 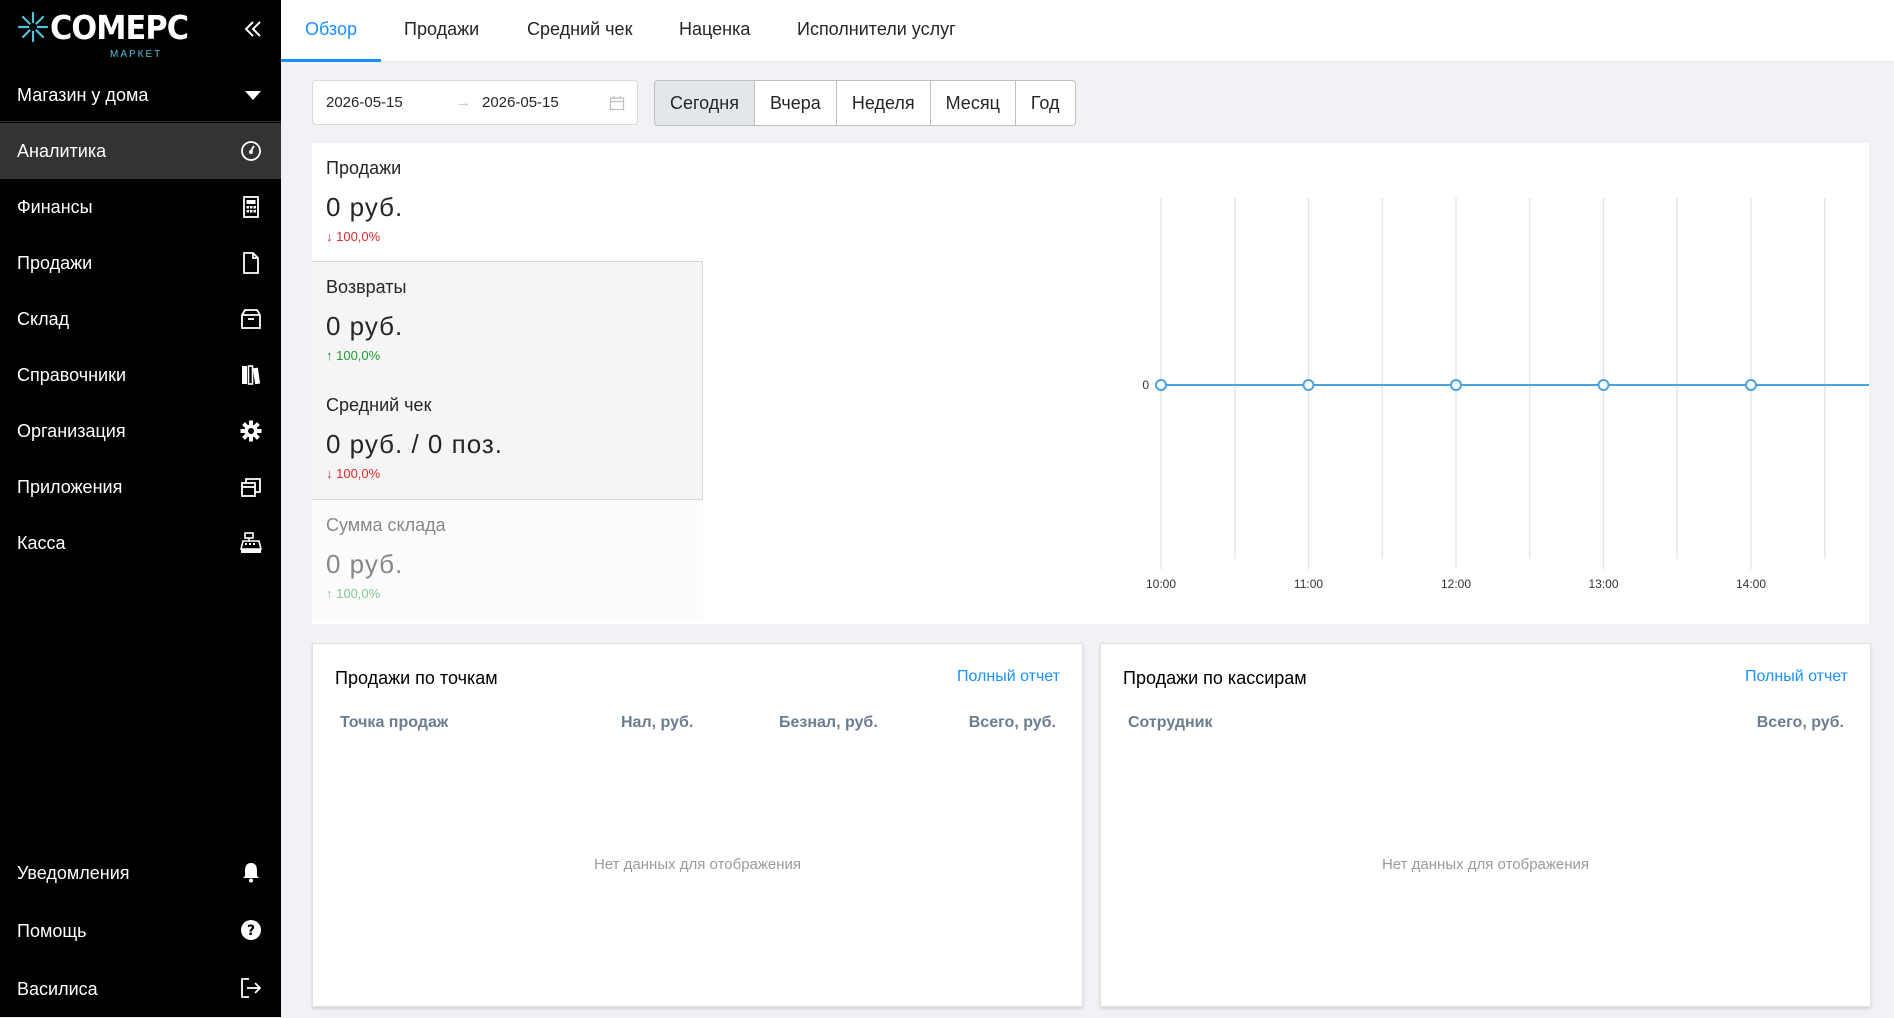 What do you see at coordinates (73, 872) in the screenshot?
I see `sidebar-item-label: Уведомления` at bounding box center [73, 872].